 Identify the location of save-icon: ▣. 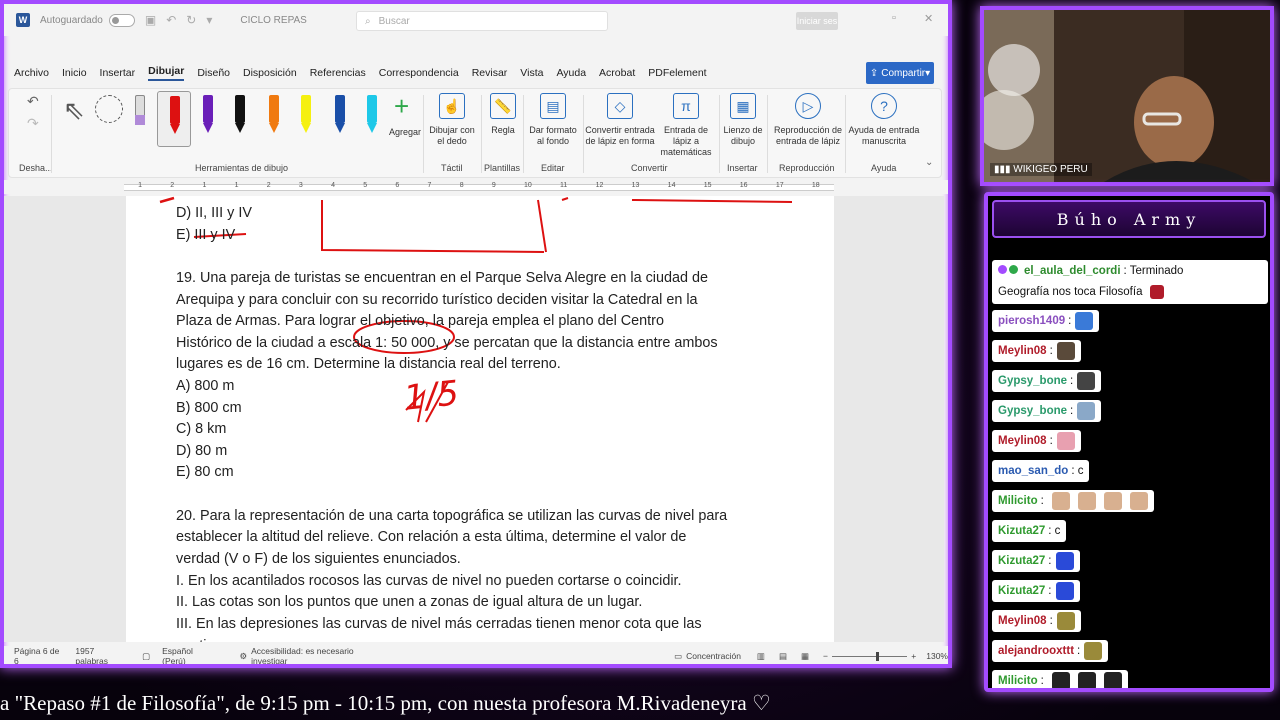
(150, 20).